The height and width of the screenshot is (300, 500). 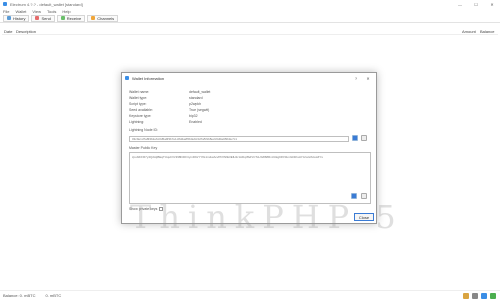 I want to click on watermark: ThinkPHP 5, so click(x=267, y=217).